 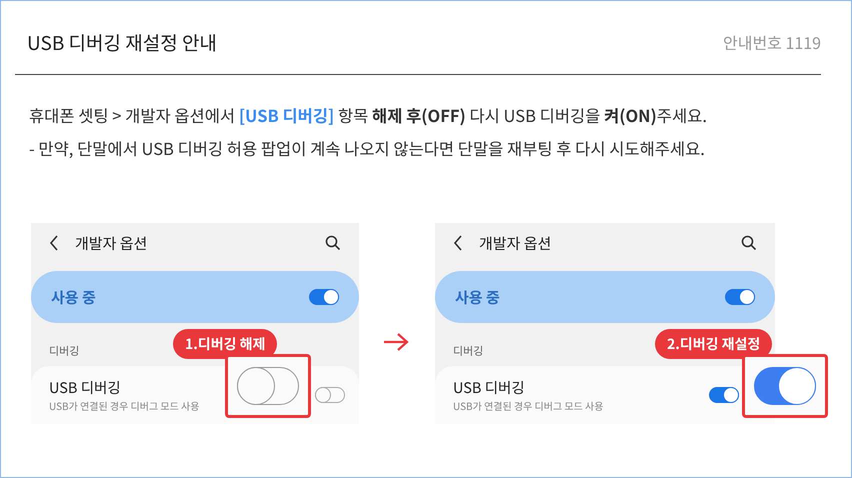 I want to click on instruction-text: - 만약, 단말에서 USB 디버깅 허용 팝업이 계속 나오지 않는다면 단말을 재부팅 후 다시 시도해주세요., so click(x=367, y=148).